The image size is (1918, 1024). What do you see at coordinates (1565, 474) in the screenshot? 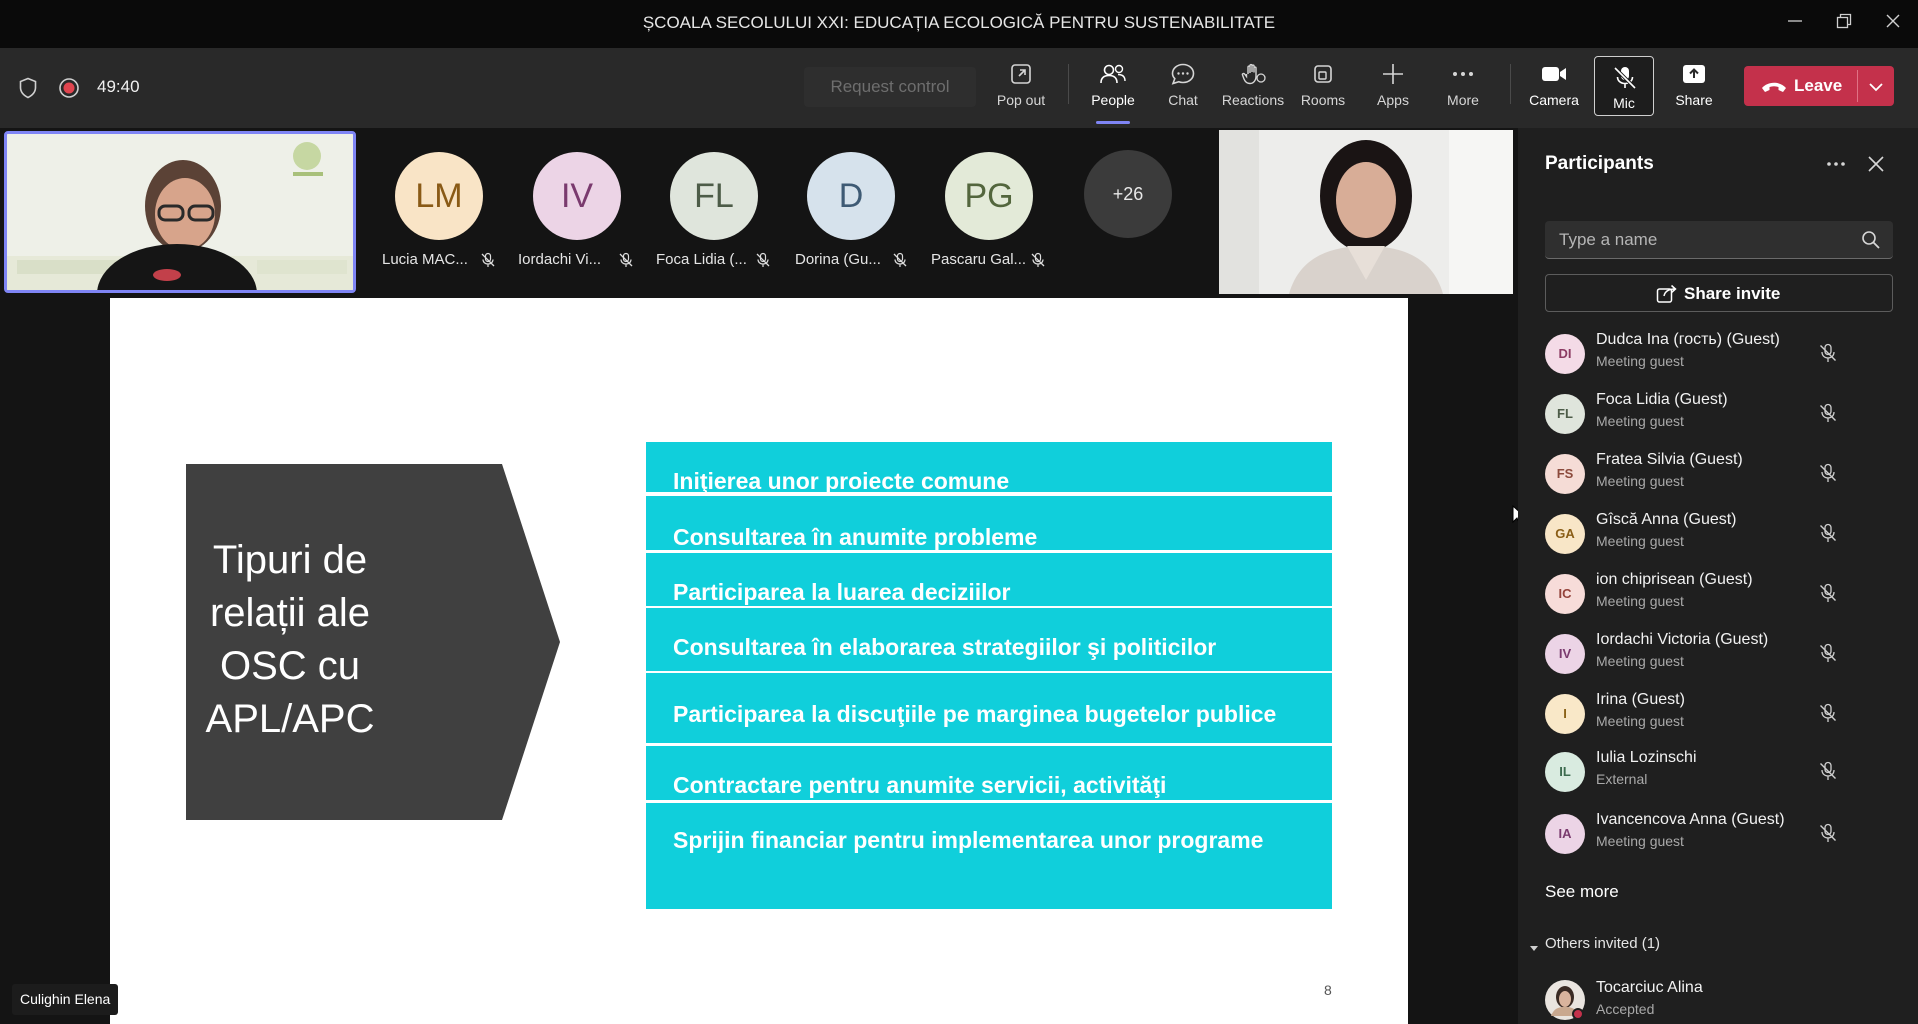
I see `participant-avatar: FS` at bounding box center [1565, 474].